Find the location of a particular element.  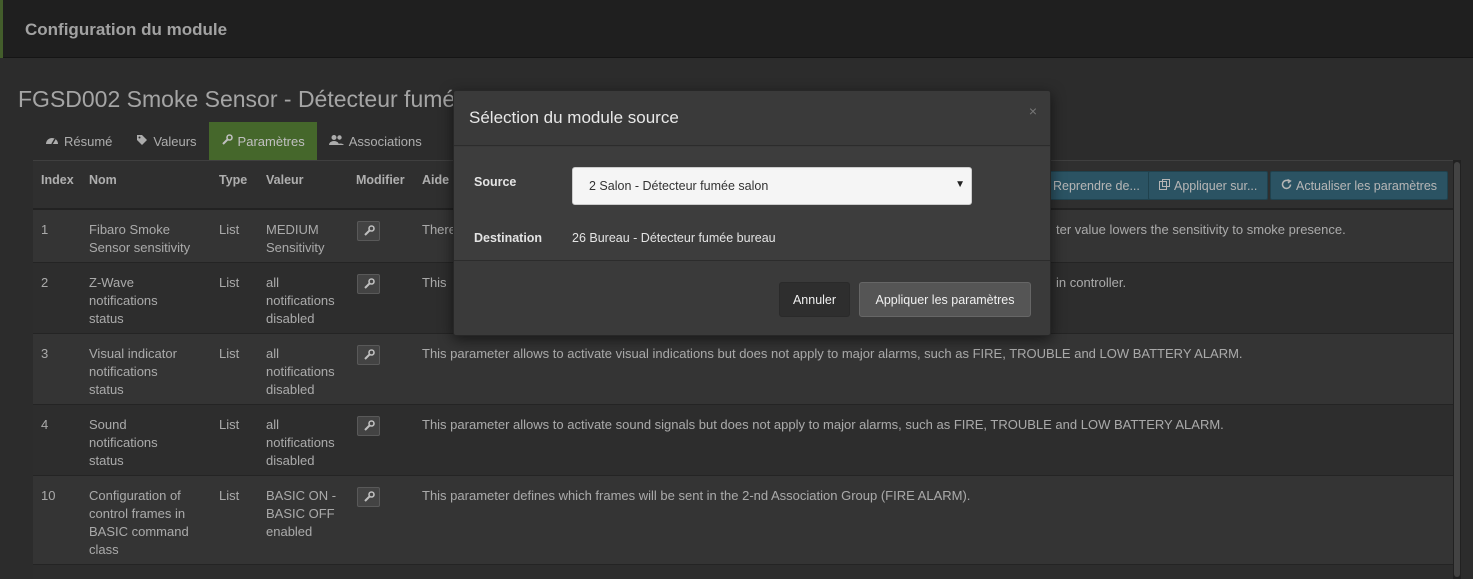

source-label: Source is located at coordinates (495, 182).